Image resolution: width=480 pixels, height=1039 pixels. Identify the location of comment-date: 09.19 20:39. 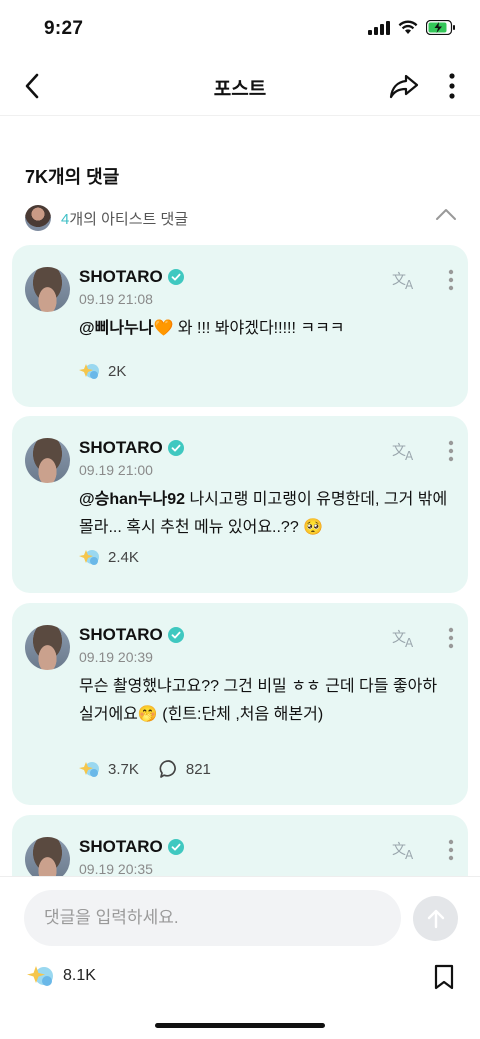
(116, 657).